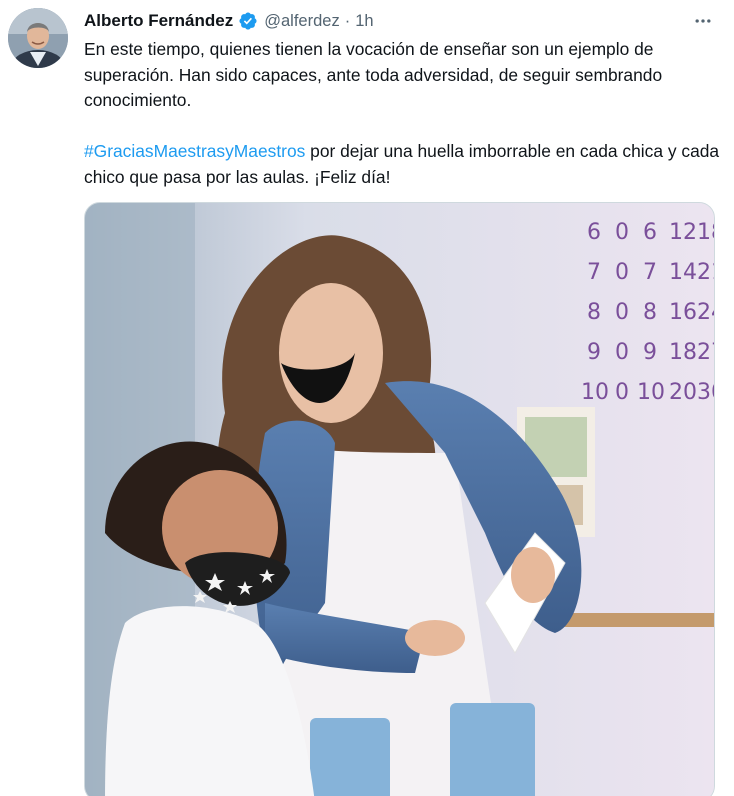 The height and width of the screenshot is (796, 734). I want to click on chart-cell: 27, so click(706, 352).